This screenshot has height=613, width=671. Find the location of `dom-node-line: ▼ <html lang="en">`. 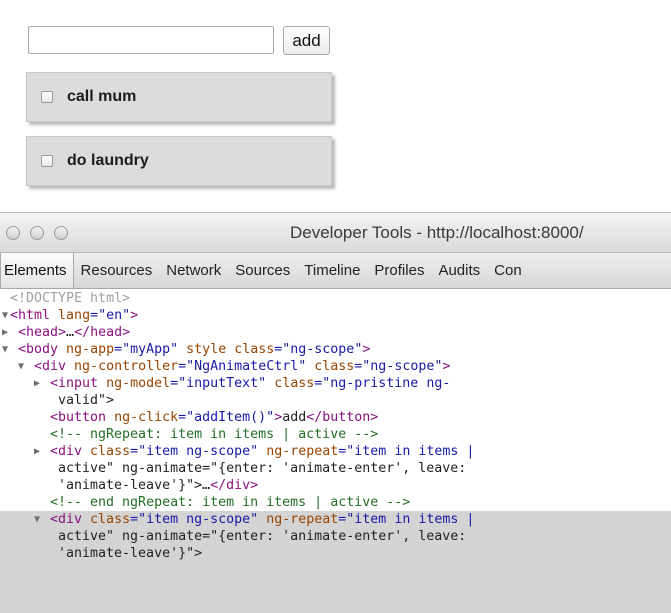

dom-node-line: ▼ <html lang="en"> is located at coordinates (335, 315).